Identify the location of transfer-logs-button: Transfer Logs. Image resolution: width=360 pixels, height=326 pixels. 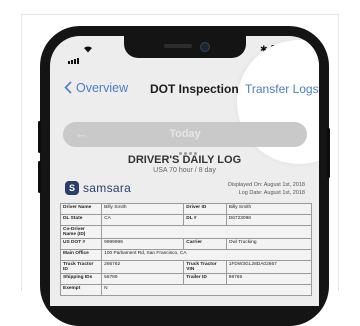
(282, 89).